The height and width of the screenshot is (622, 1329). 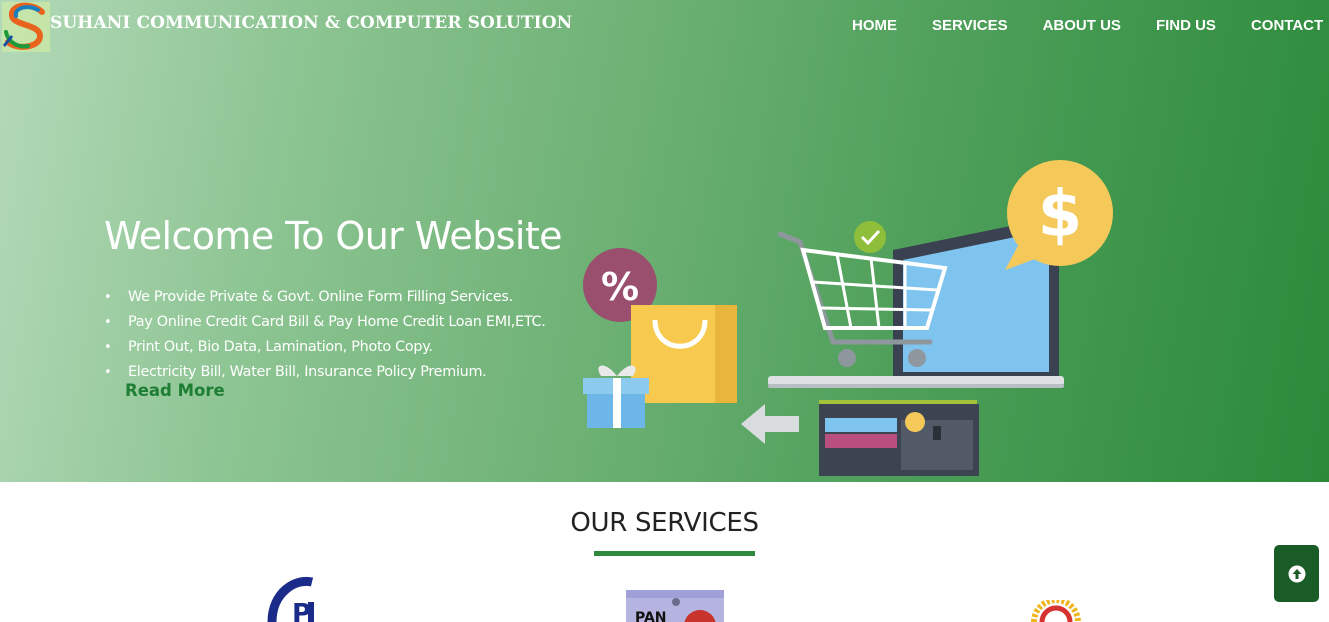 I want to click on nav-find-us: FIND US, so click(x=1186, y=25).